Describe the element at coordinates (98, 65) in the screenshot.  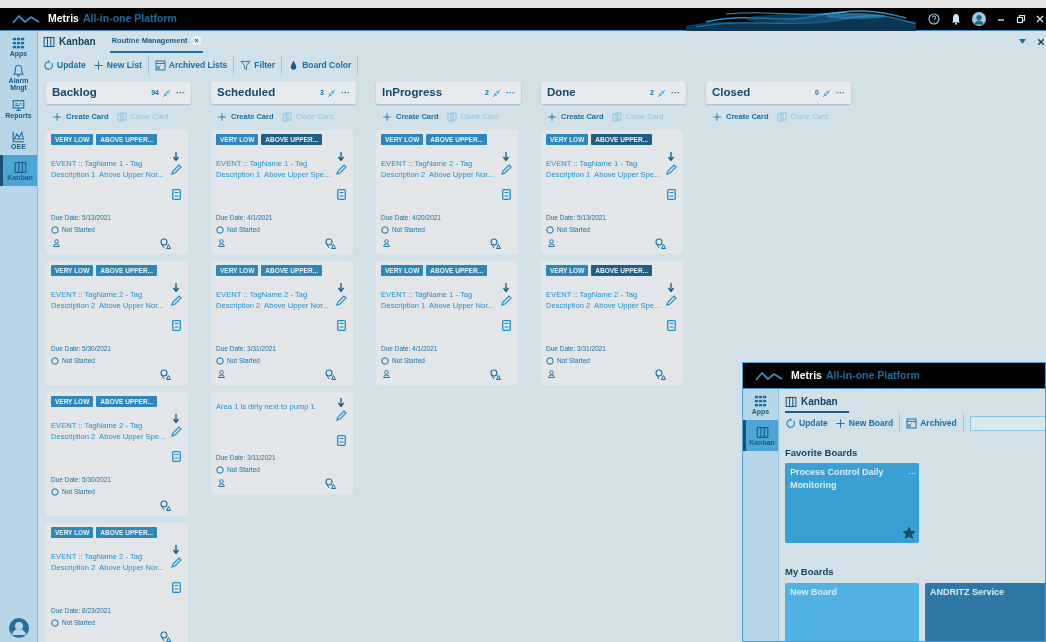
I see `plus-icon` at that location.